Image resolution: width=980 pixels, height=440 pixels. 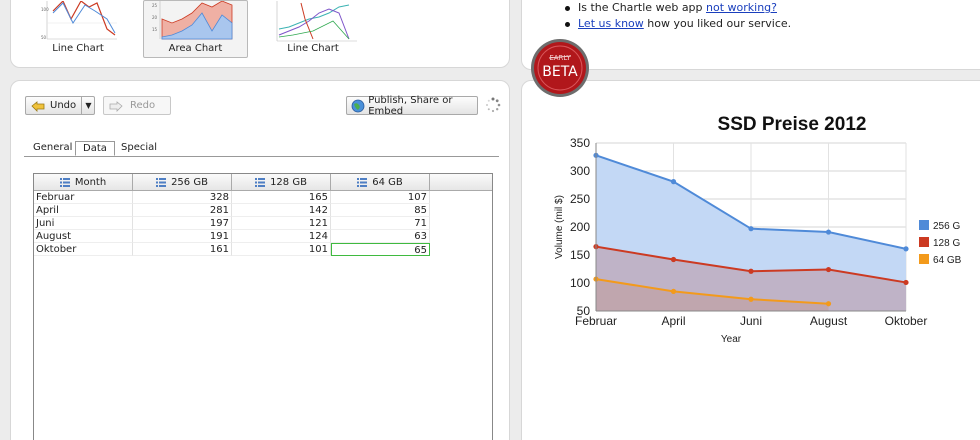 I want to click on table-cell: August, so click(x=83, y=236).